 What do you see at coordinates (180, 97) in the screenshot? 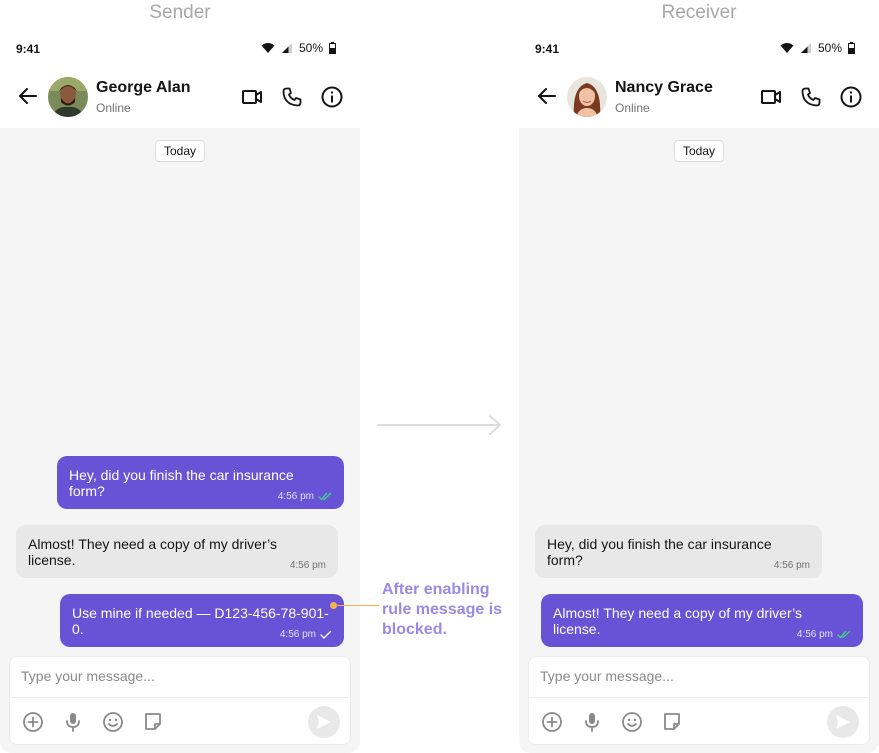
I see `chat-header: George Alan Online` at bounding box center [180, 97].